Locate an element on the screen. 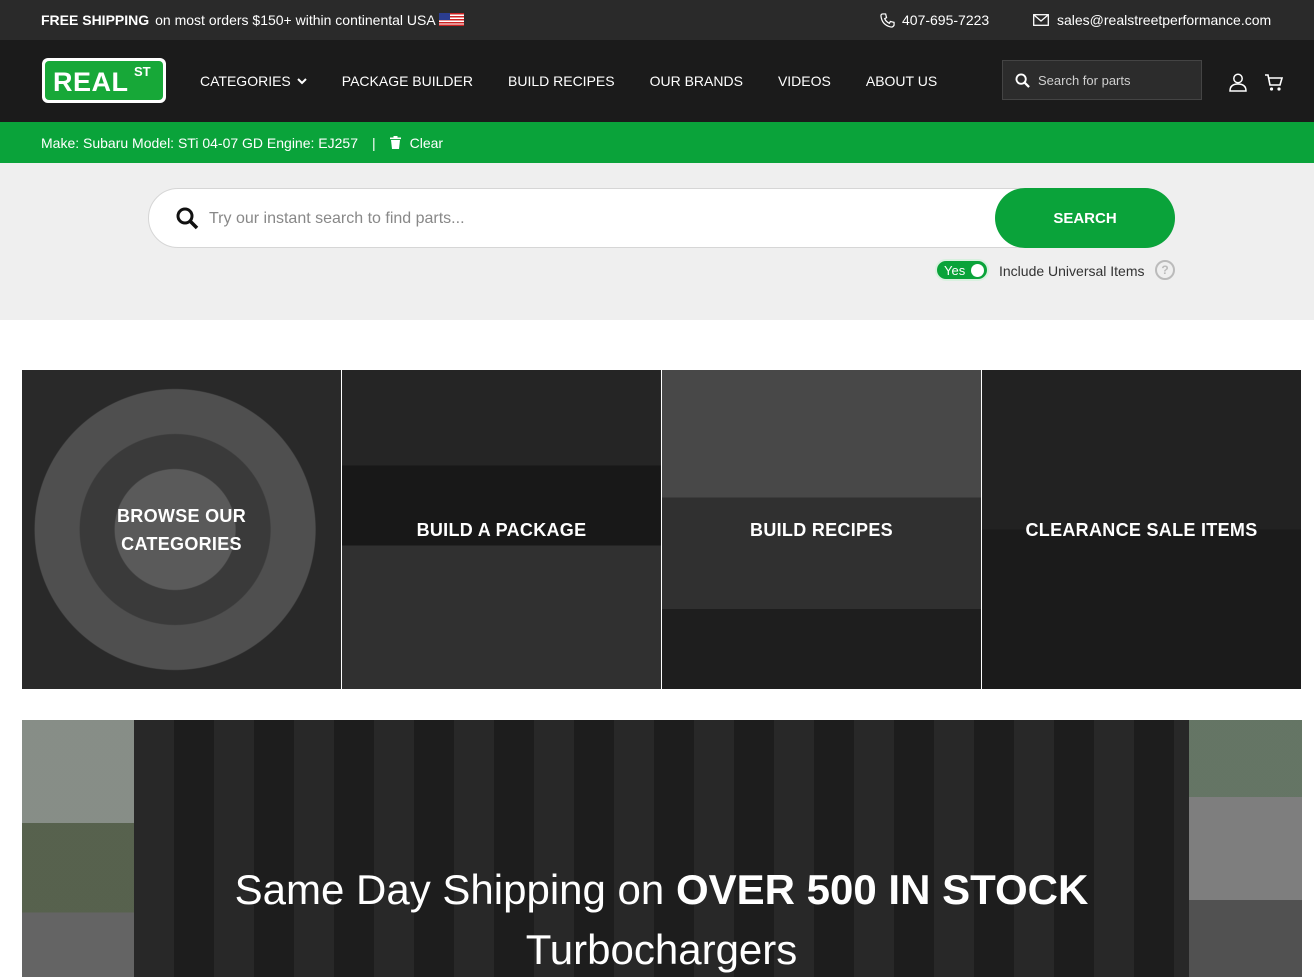  phone-icon is located at coordinates (887, 20).